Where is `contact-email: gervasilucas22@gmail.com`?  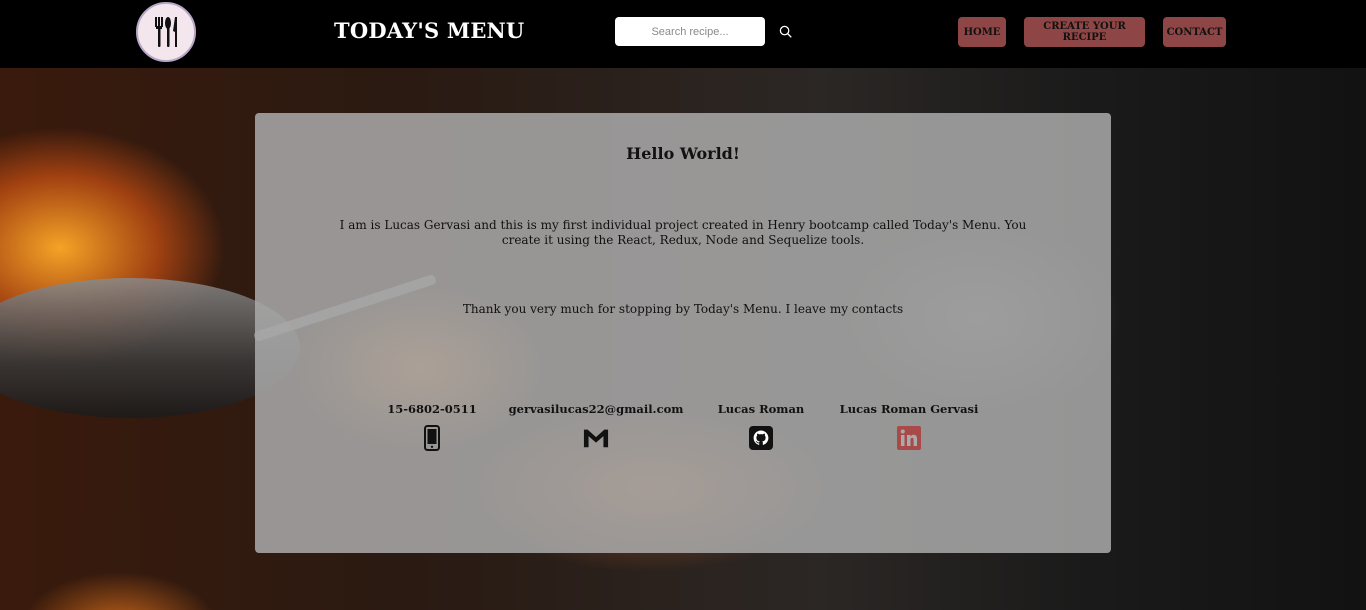 contact-email: gervasilucas22@gmail.com is located at coordinates (596, 426).